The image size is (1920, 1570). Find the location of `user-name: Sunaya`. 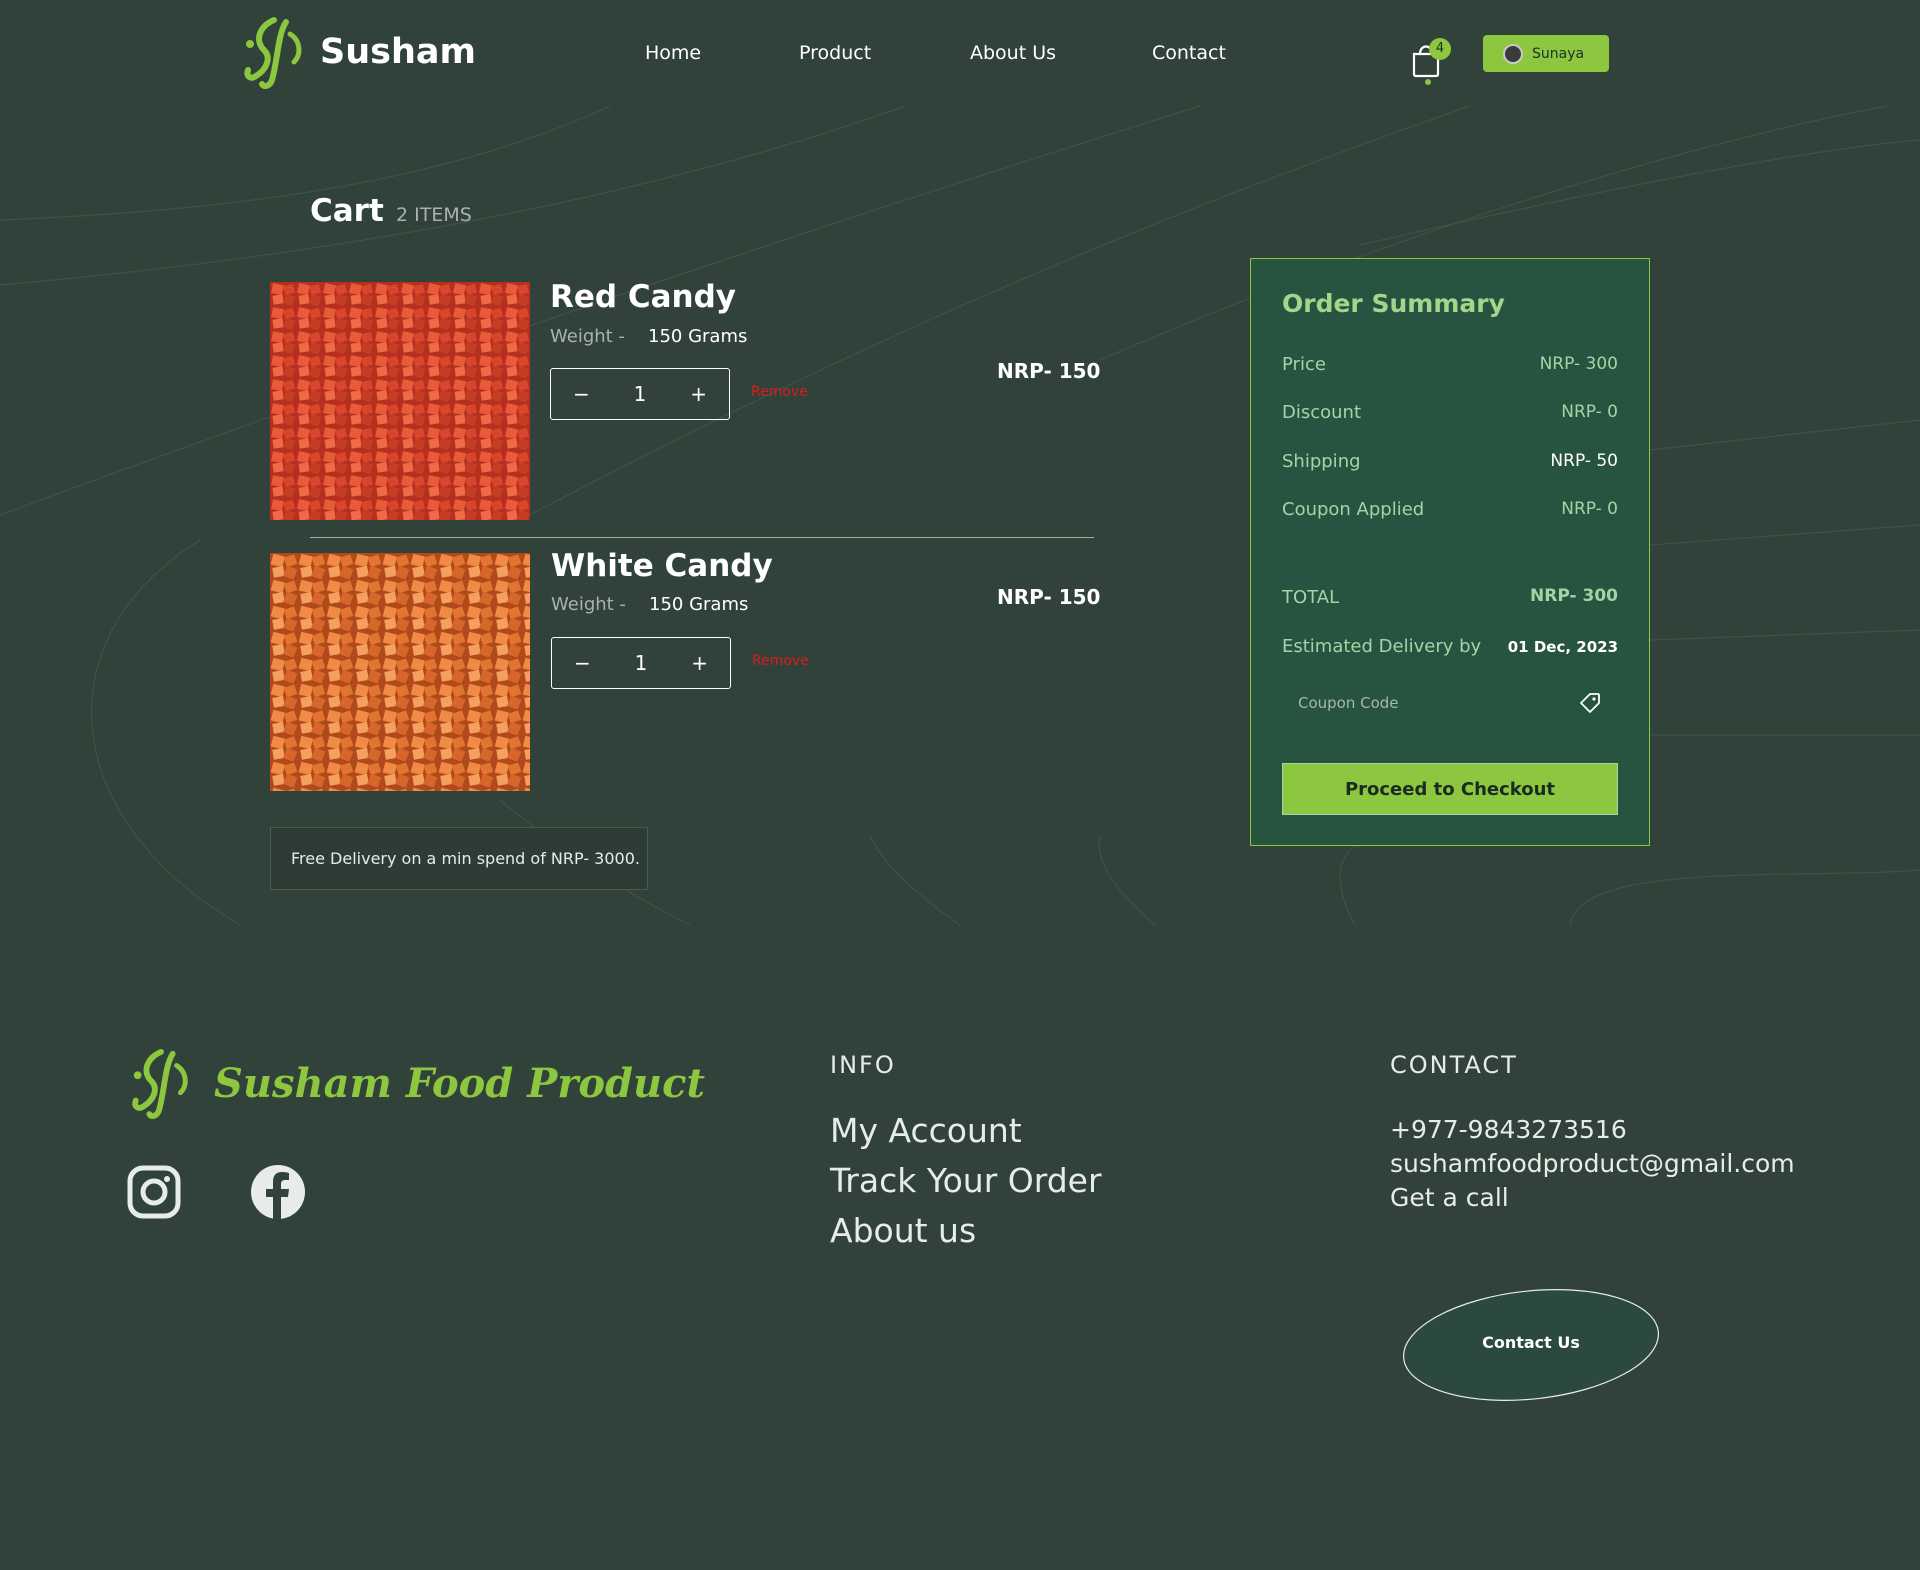

user-name: Sunaya is located at coordinates (1558, 53).